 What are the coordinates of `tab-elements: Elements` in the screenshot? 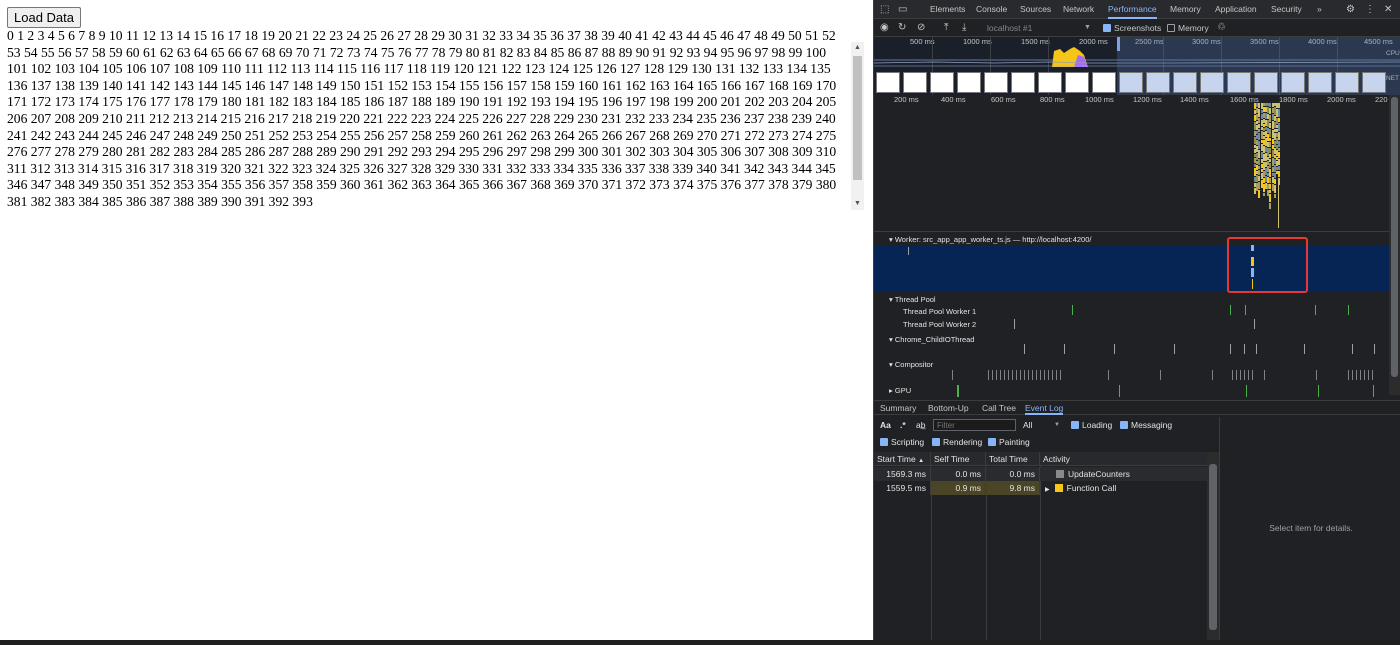 It's located at (947, 9).